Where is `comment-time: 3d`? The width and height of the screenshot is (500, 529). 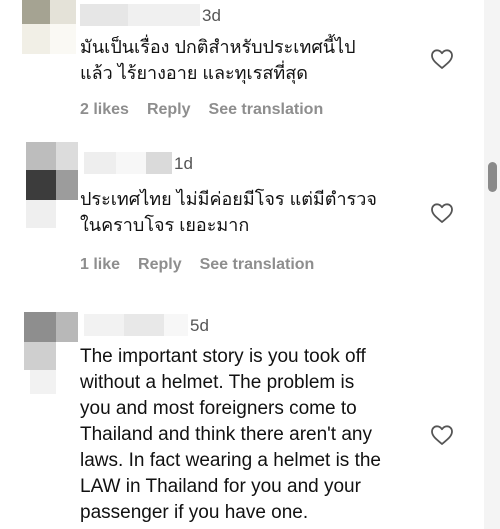
comment-time: 3d is located at coordinates (211, 15).